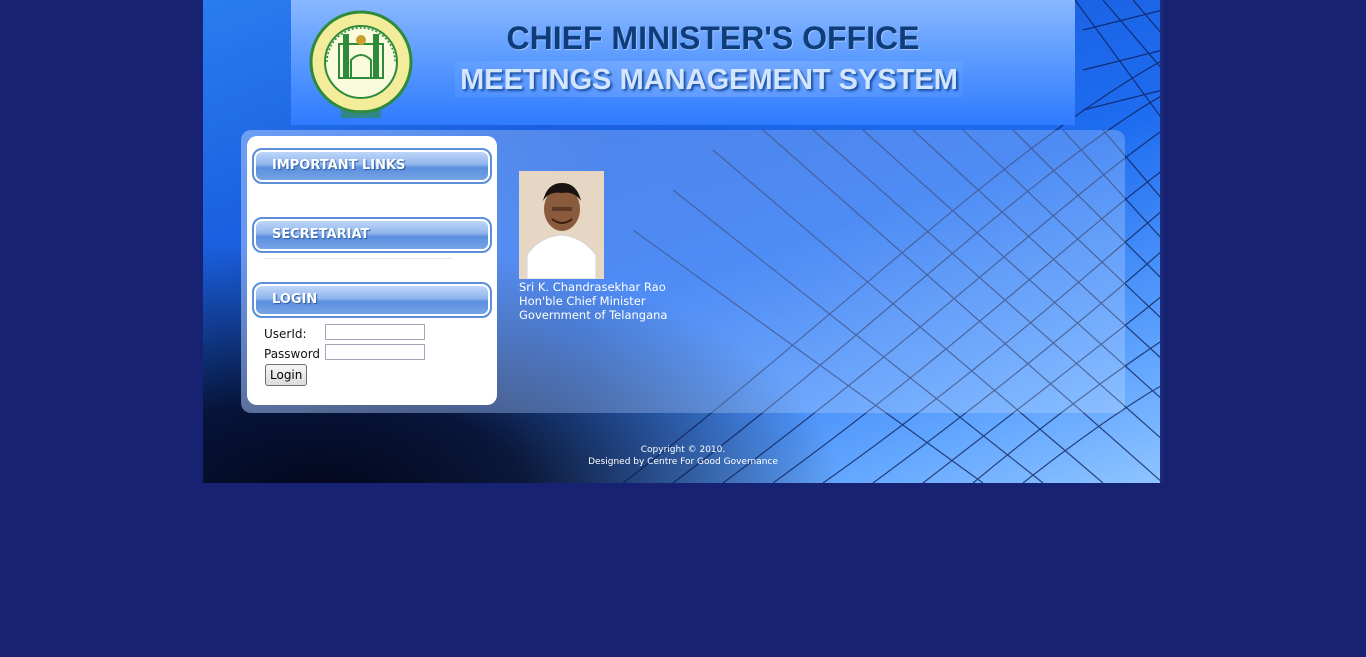 This screenshot has width=1366, height=657. What do you see at coordinates (361, 64) in the screenshot?
I see `emblem-icon` at bounding box center [361, 64].